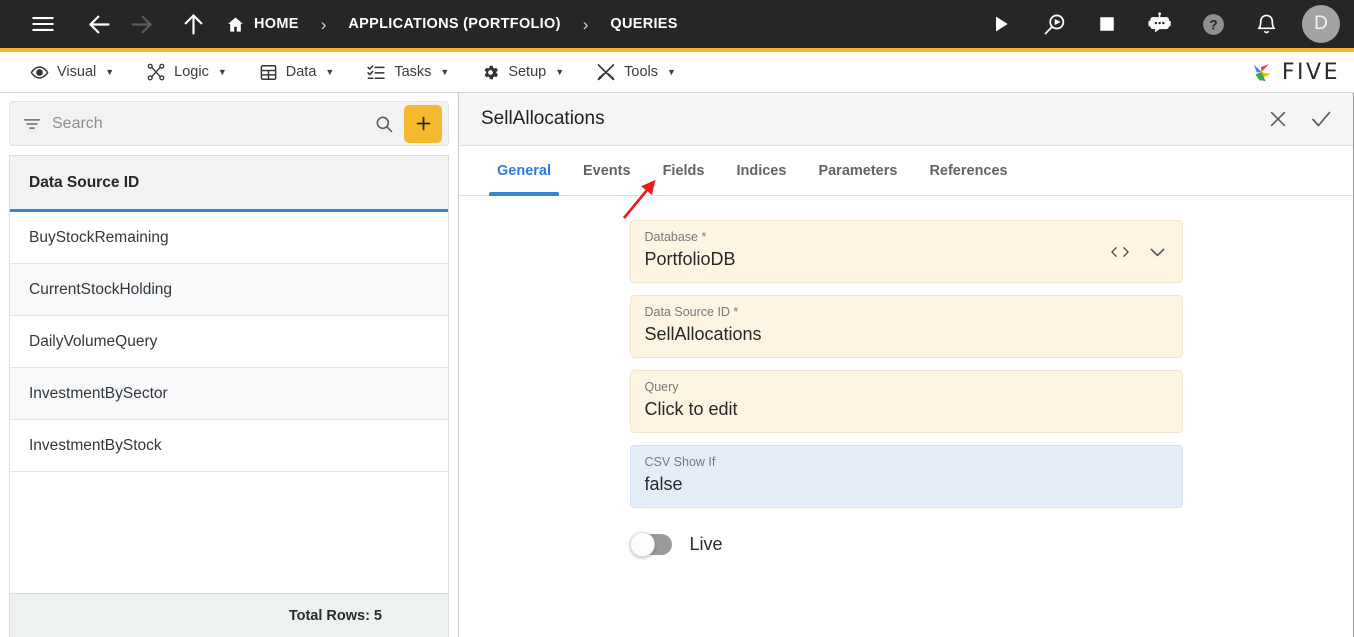  I want to click on bell-icon, so click(1266, 24).